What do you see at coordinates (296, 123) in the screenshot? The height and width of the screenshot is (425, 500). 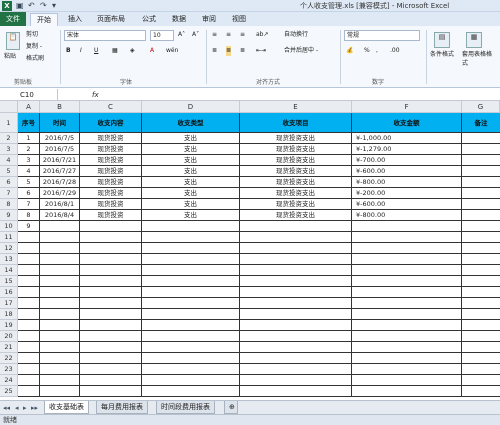 I see `table-header-cell: 收支项目` at bounding box center [296, 123].